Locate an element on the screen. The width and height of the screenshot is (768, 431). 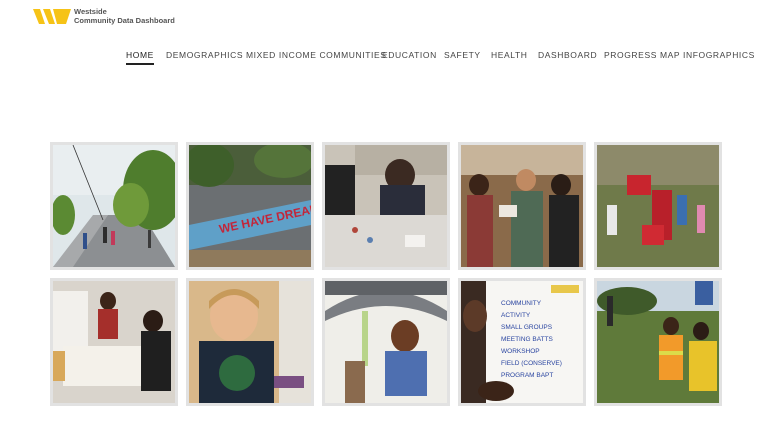
umbrella-photo is located at coordinates (386, 342).